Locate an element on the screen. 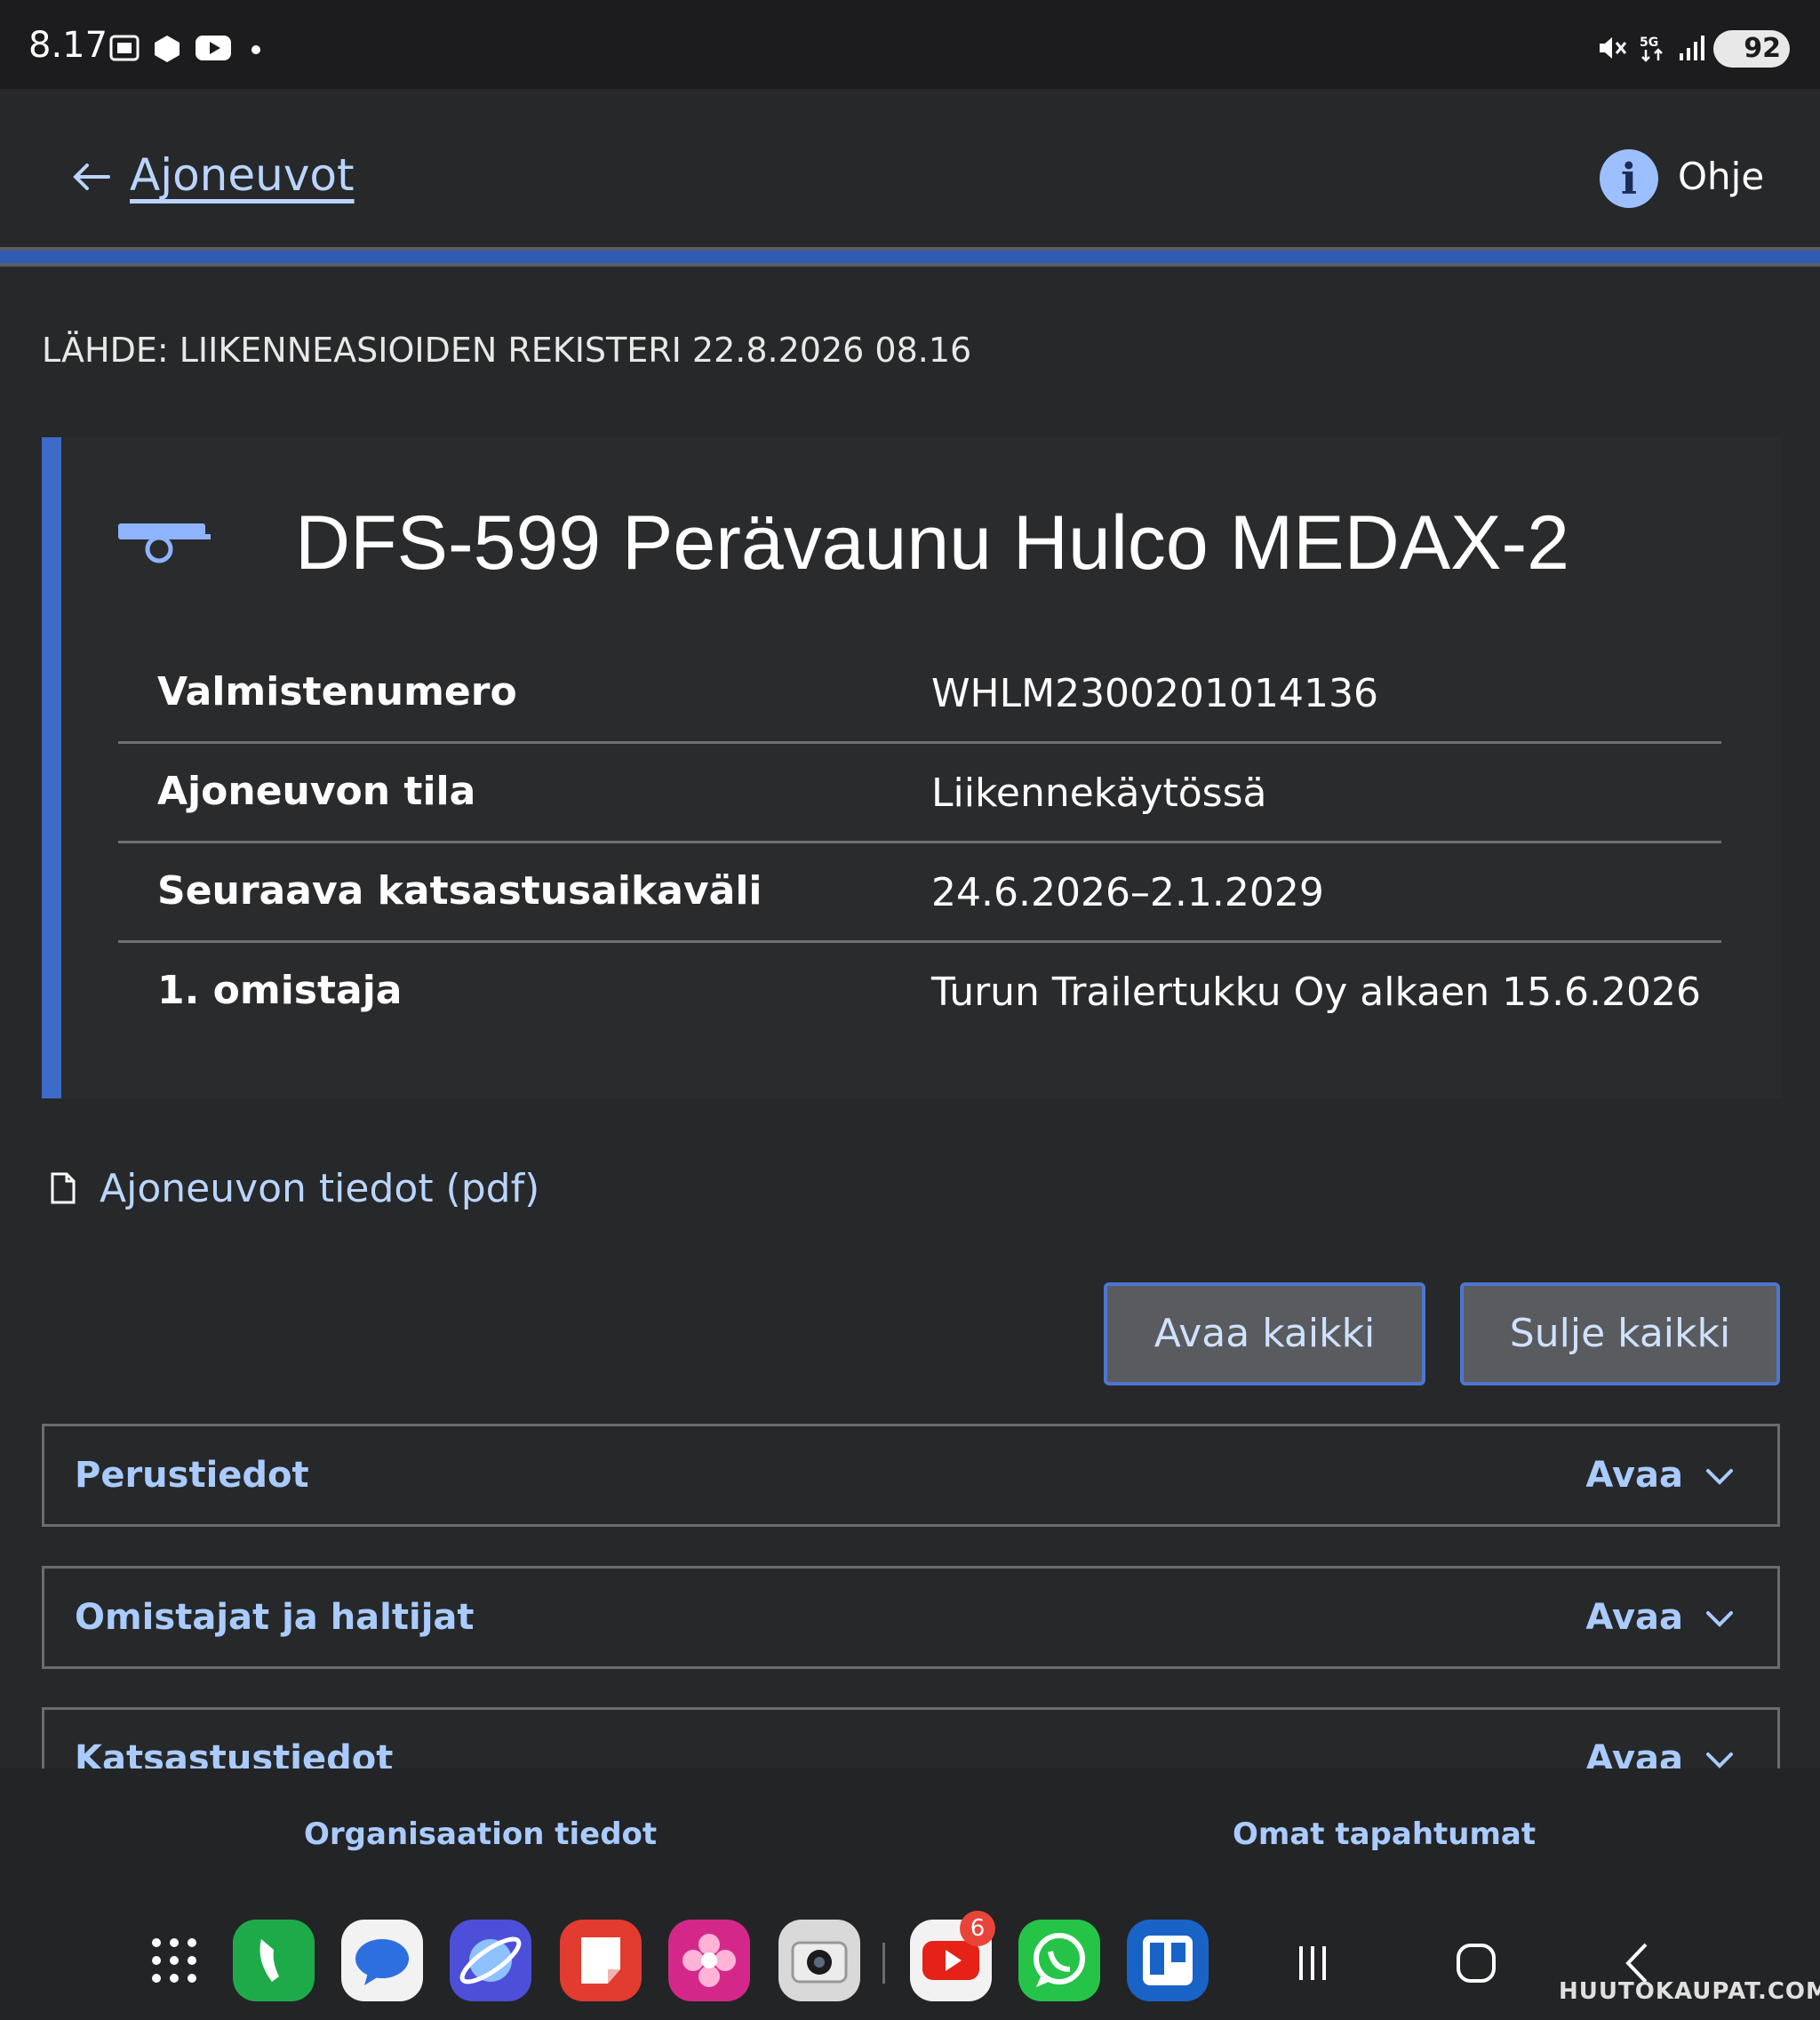 Image resolution: width=1820 pixels, height=2020 pixels. card-accent-bar is located at coordinates (51, 767).